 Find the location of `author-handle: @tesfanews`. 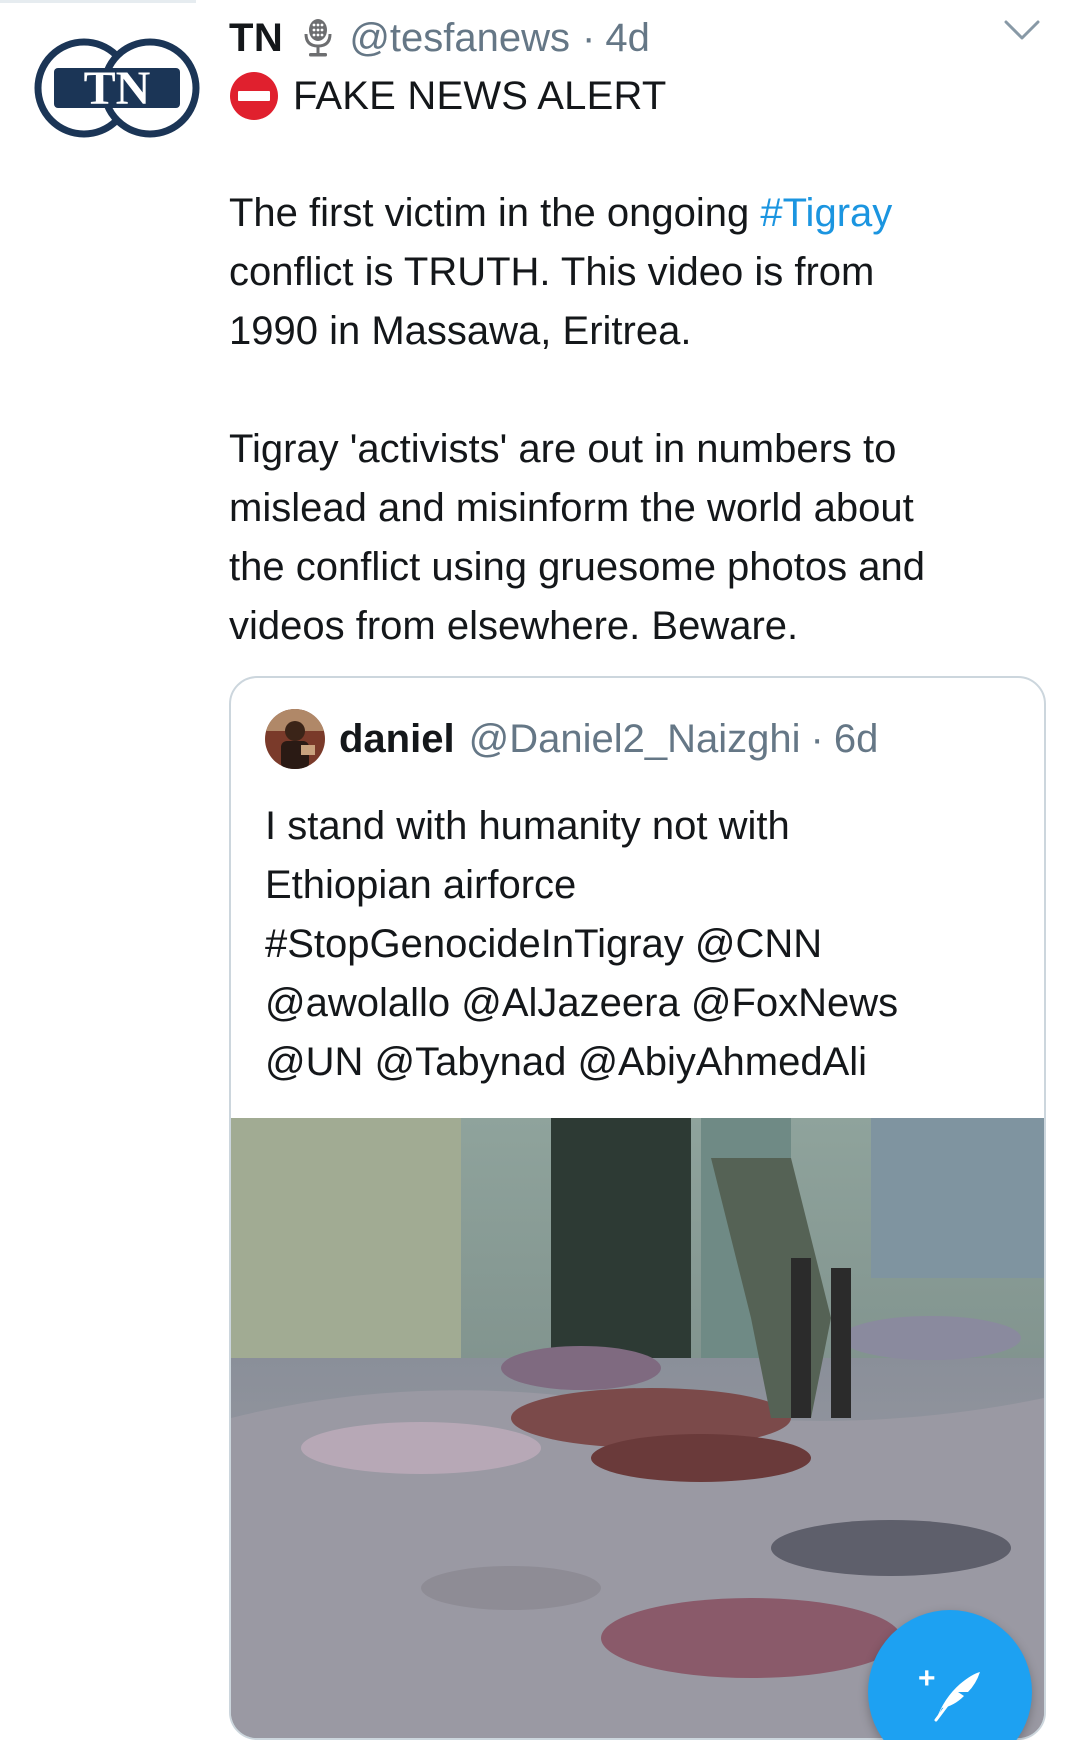

author-handle: @tesfanews is located at coordinates (459, 38).